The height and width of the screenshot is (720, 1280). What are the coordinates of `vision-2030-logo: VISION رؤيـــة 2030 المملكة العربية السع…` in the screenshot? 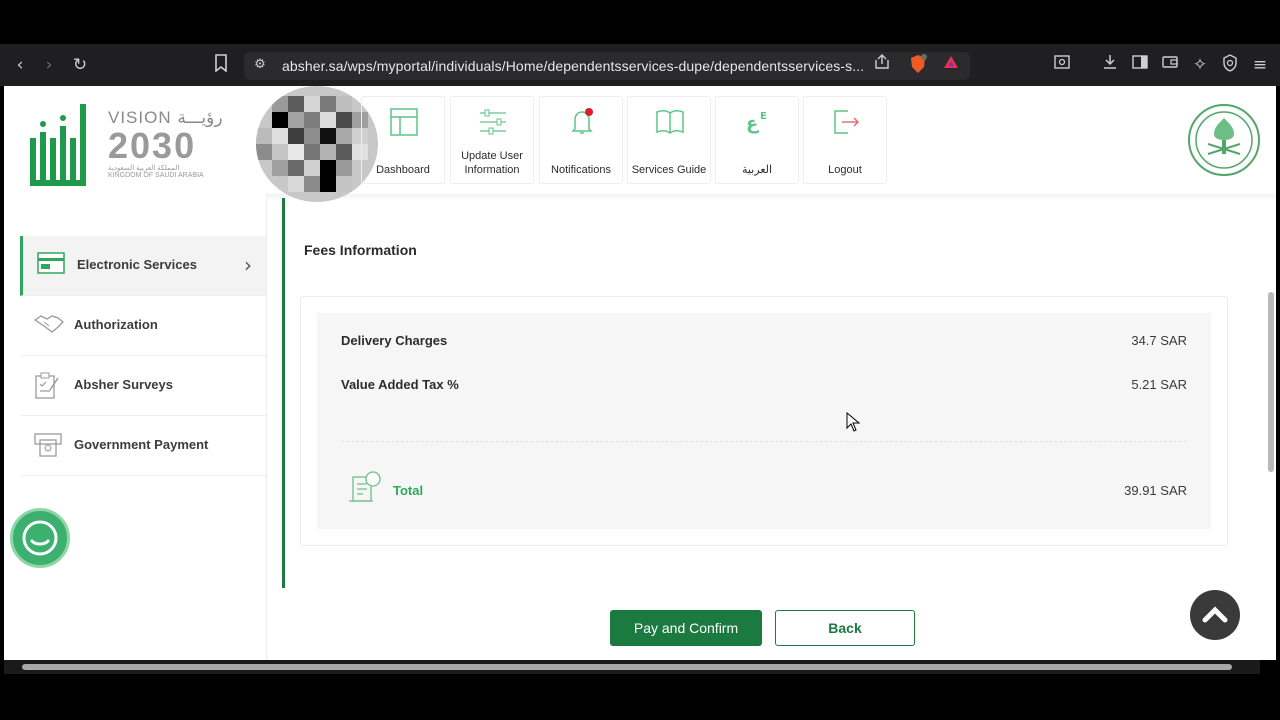 It's located at (165, 143).